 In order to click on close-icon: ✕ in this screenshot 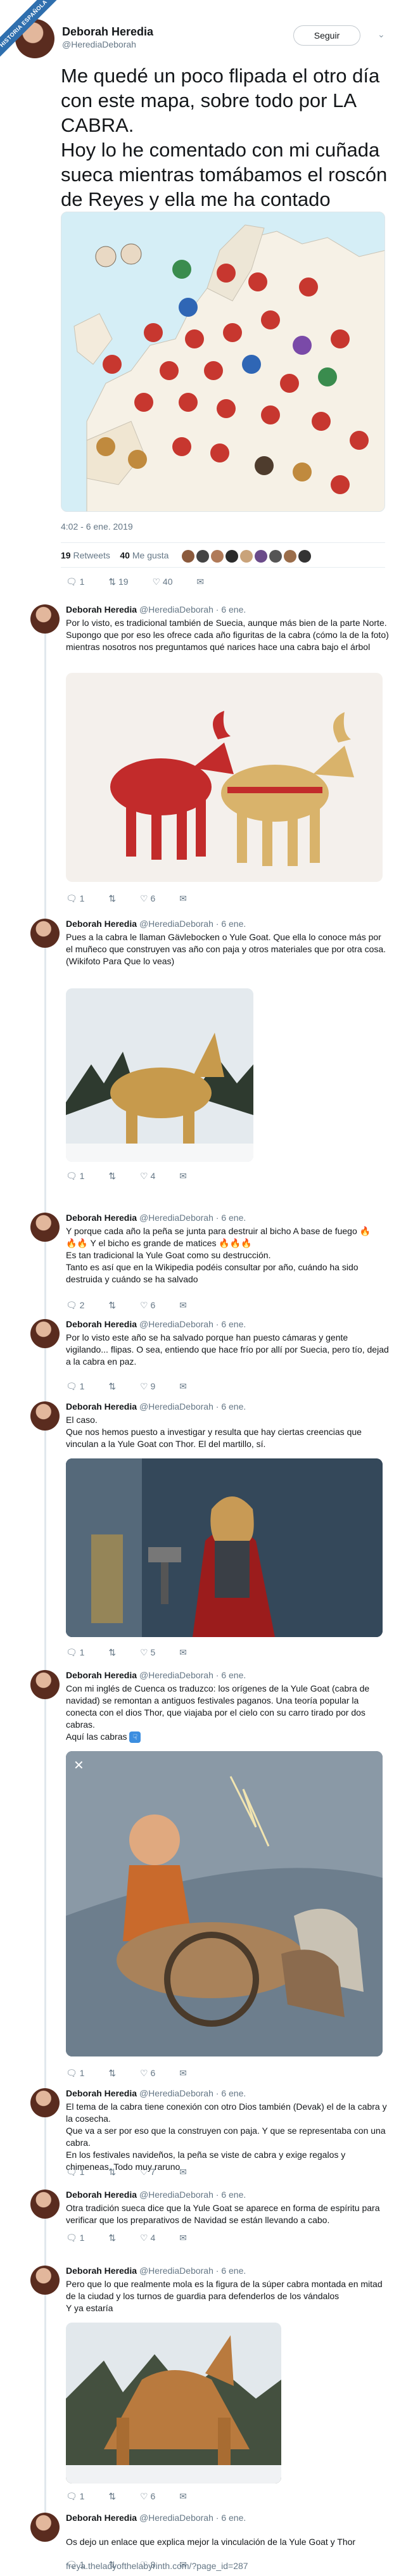, I will do `click(78, 1765)`.